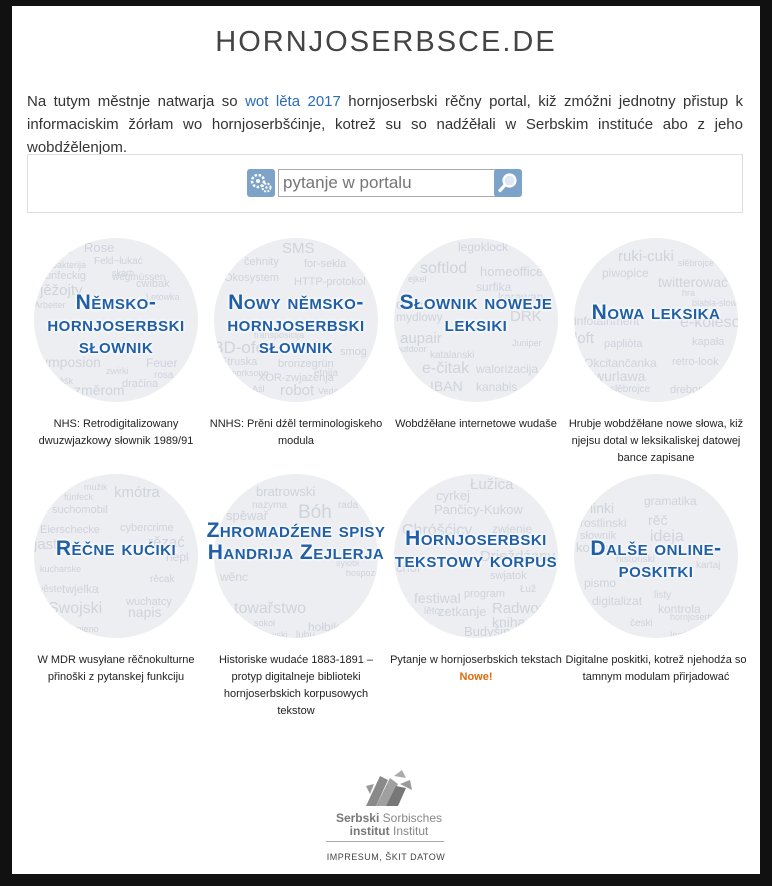 This screenshot has width=772, height=886. Describe the element at coordinates (296, 325) in the screenshot. I see `tile-title: Nowy němsko-hornjoserbski słownik` at that location.